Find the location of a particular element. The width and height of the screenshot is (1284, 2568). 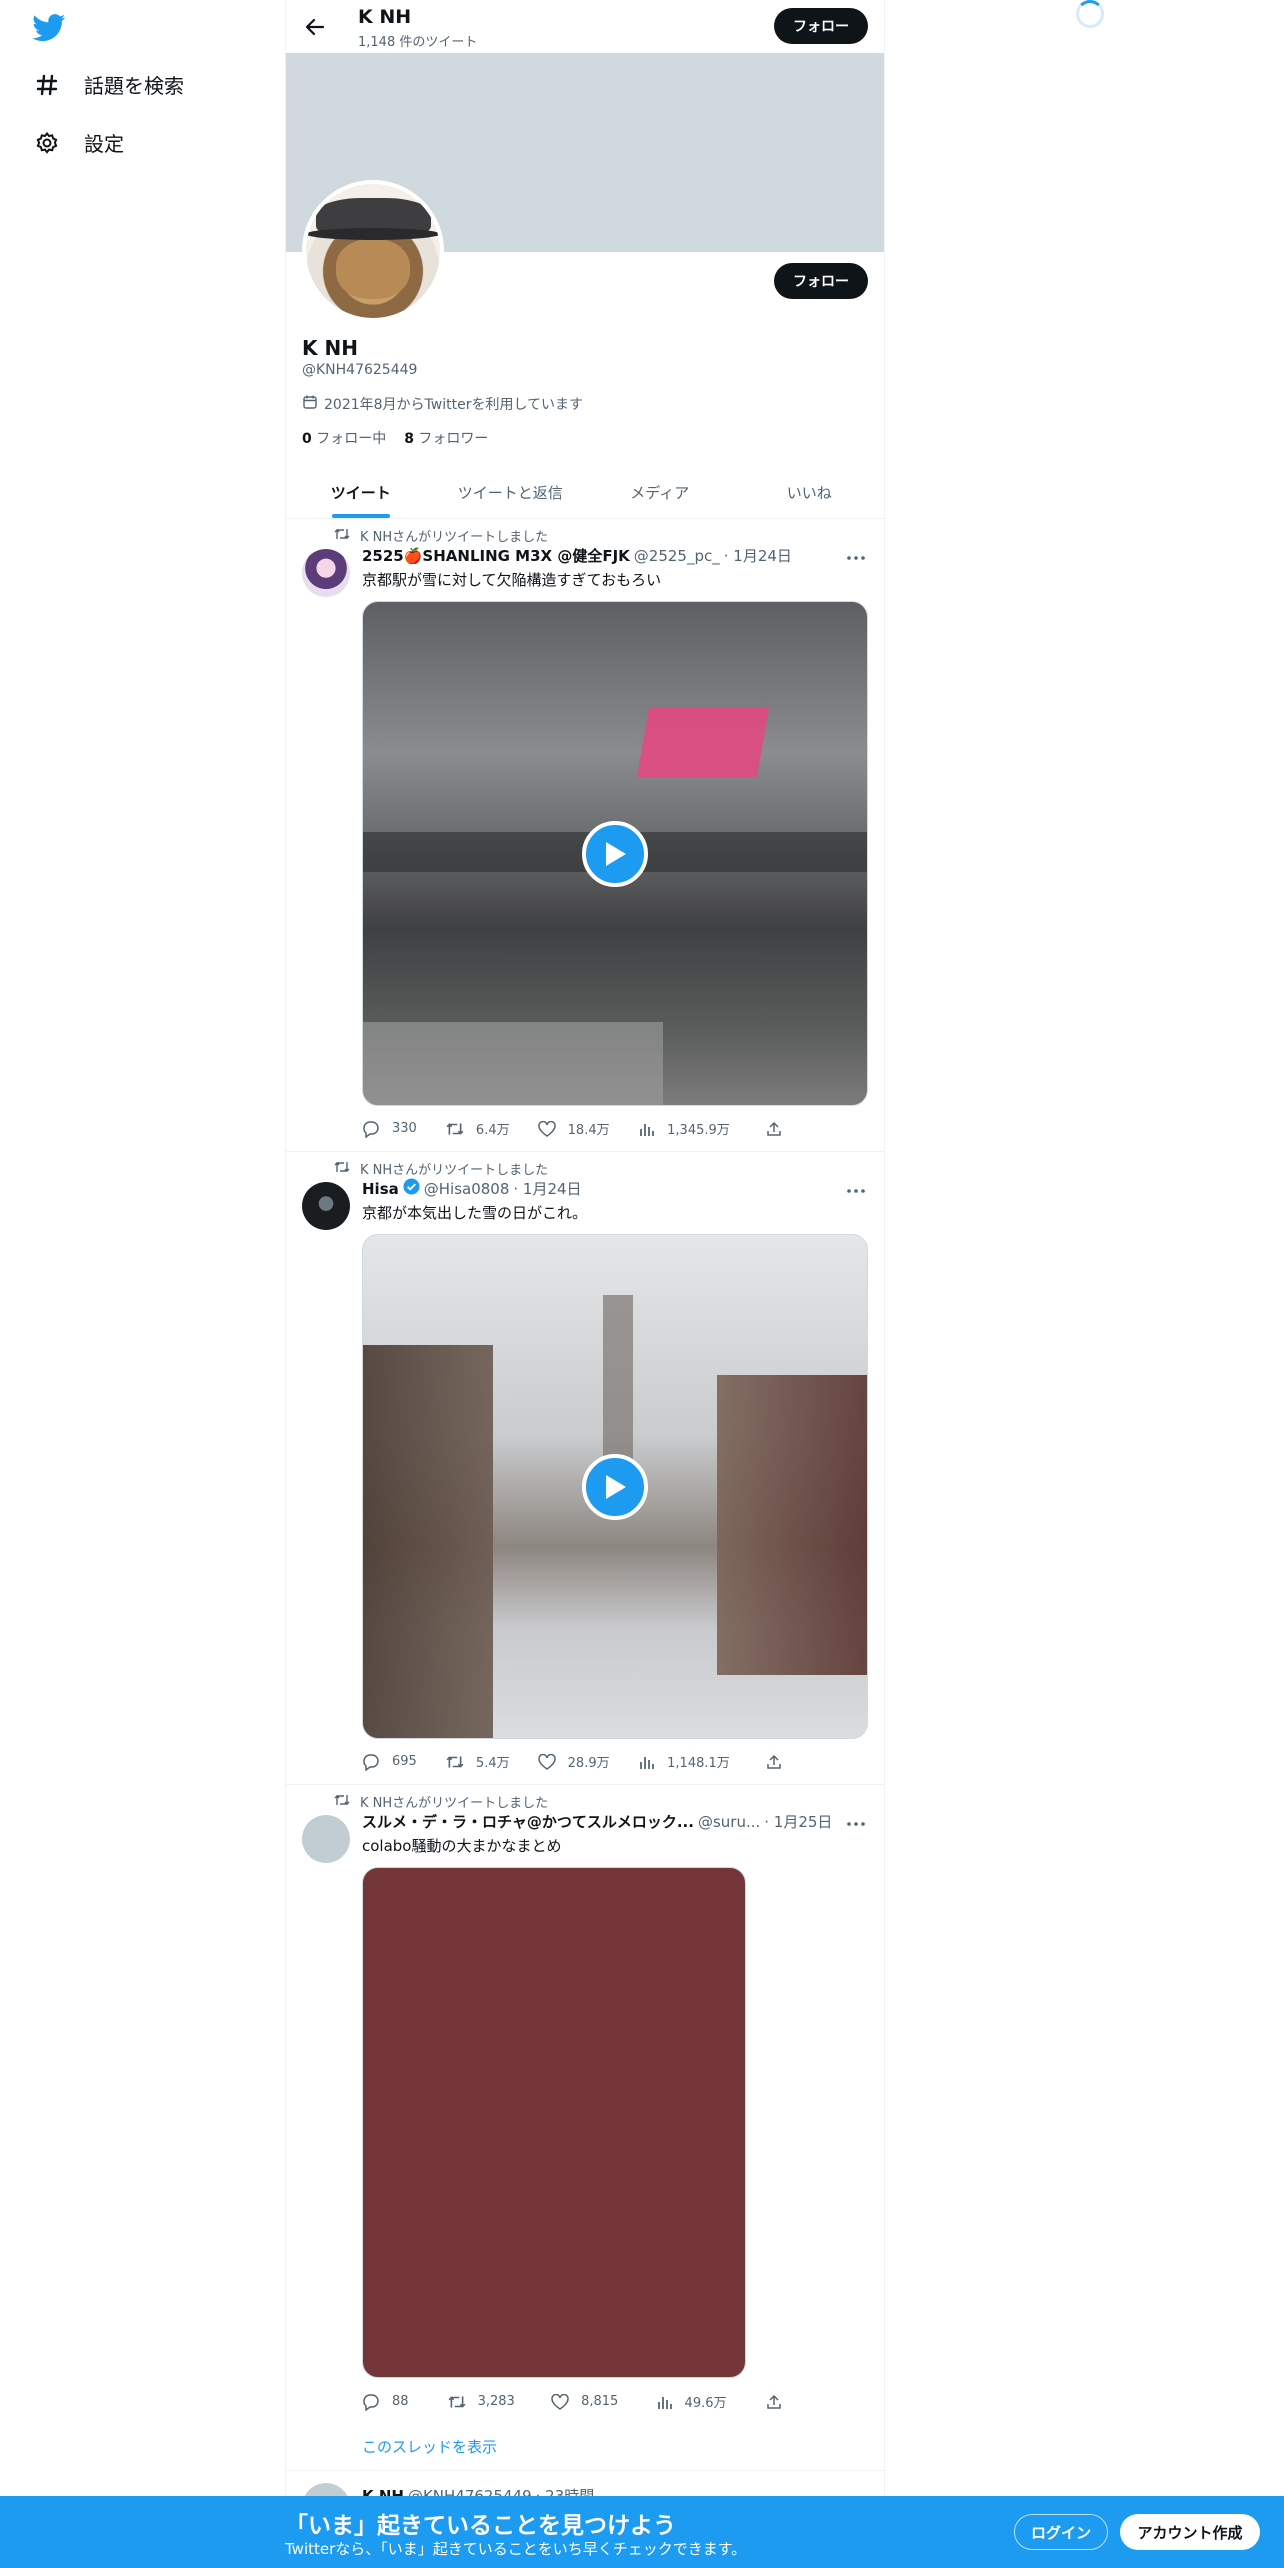

author-handle: @Hisa0808 is located at coordinates (467, 1189).